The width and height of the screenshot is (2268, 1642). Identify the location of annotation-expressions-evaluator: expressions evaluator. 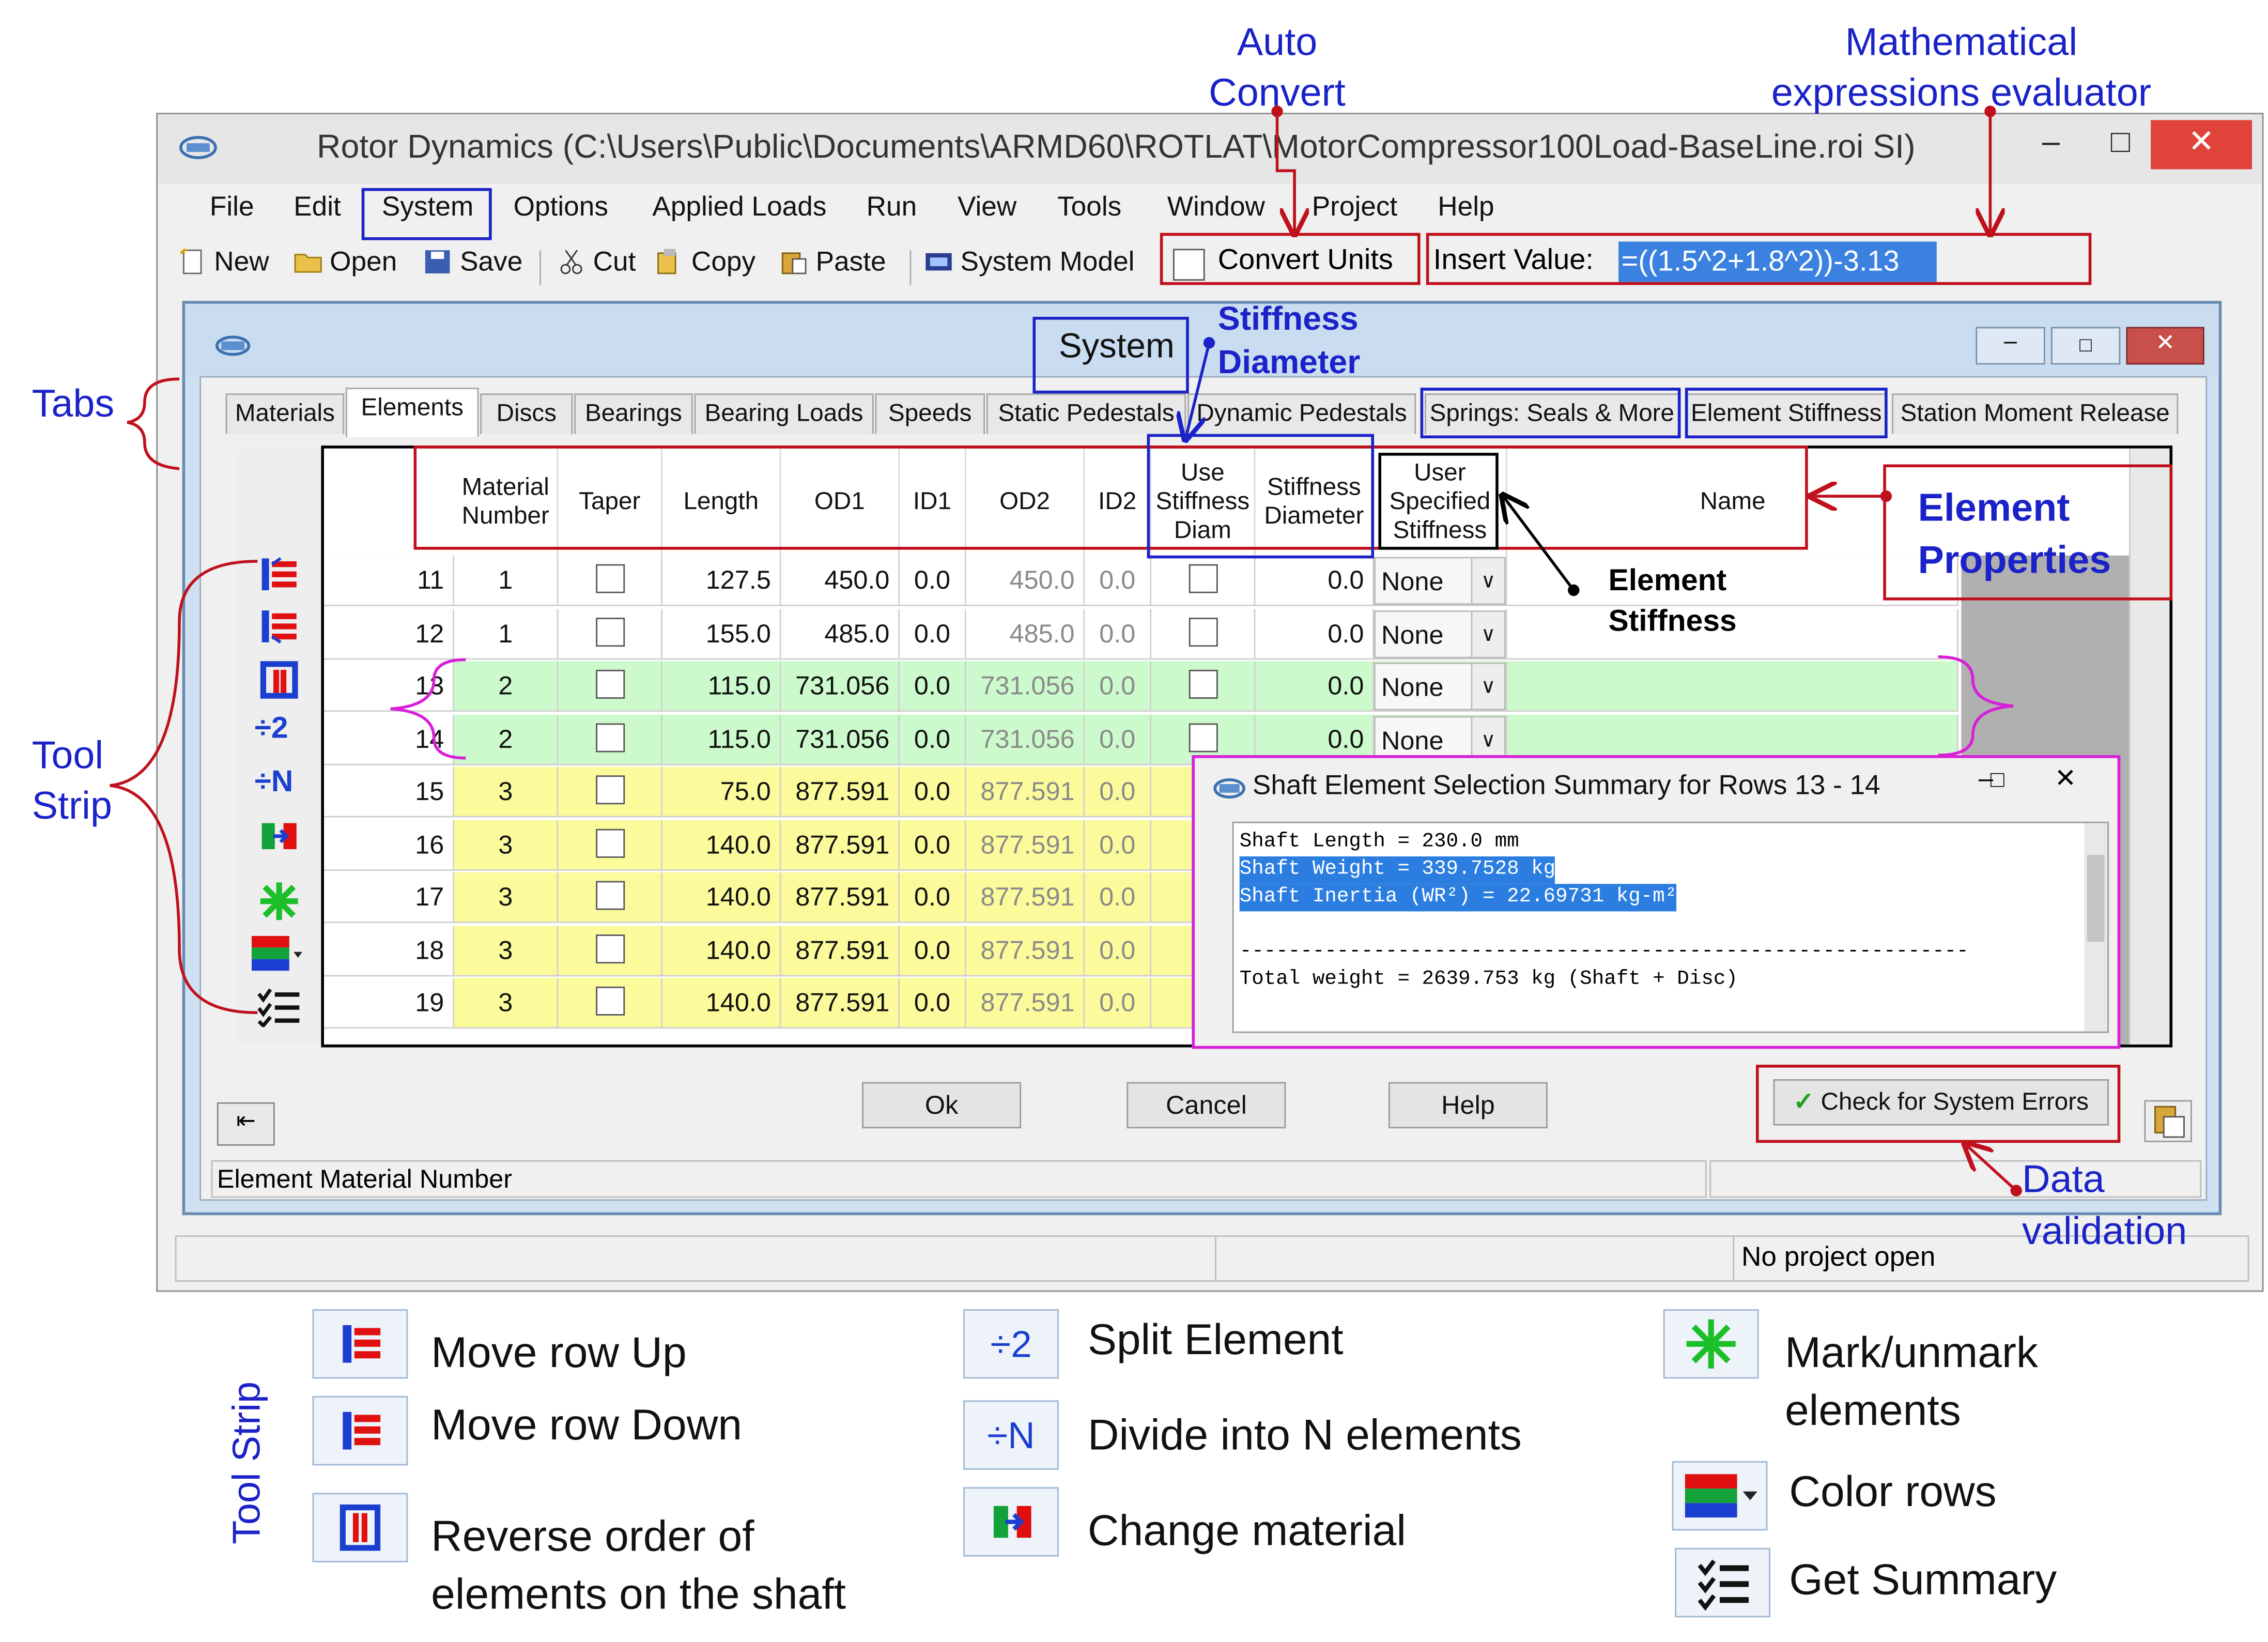
(1961, 93).